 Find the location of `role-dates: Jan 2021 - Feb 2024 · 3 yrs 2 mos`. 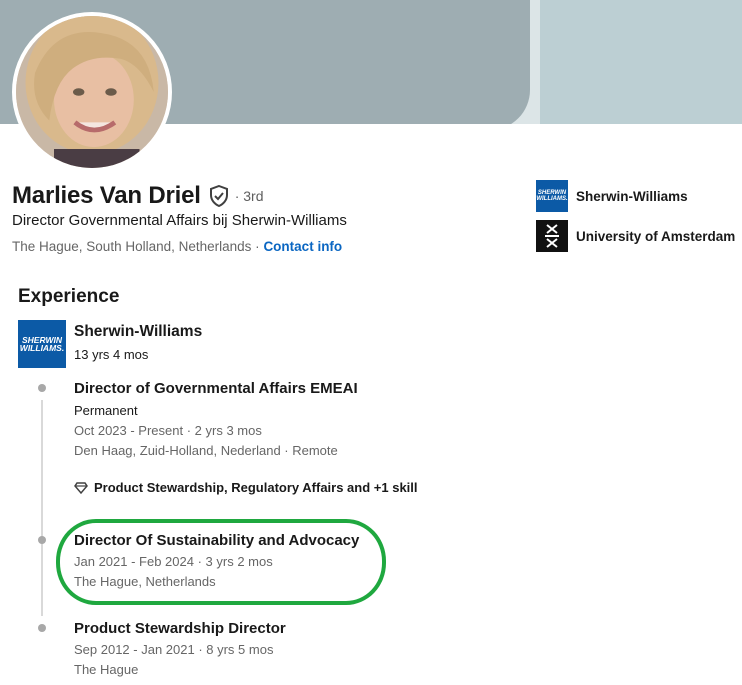

role-dates: Jan 2021 - Feb 2024 · 3 yrs 2 mos is located at coordinates (173, 561).